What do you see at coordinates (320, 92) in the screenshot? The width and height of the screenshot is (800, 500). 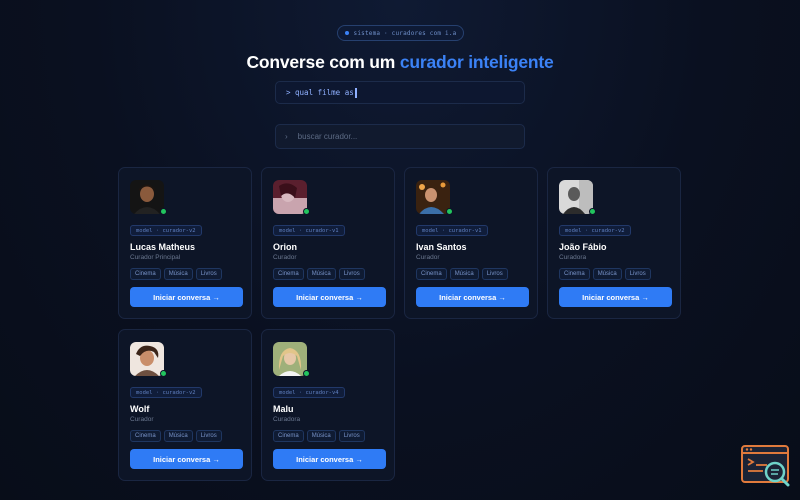 I see `typing-prompt-text: > qual filme as` at bounding box center [320, 92].